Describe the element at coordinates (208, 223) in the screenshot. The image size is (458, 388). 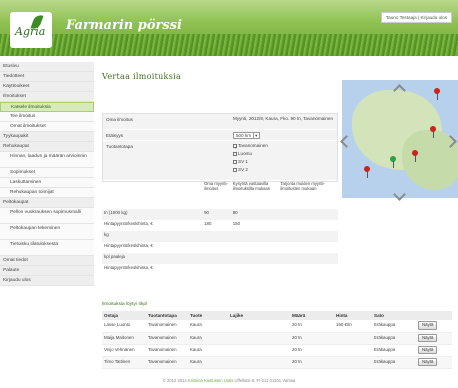
I see `price-cell: 180` at that location.